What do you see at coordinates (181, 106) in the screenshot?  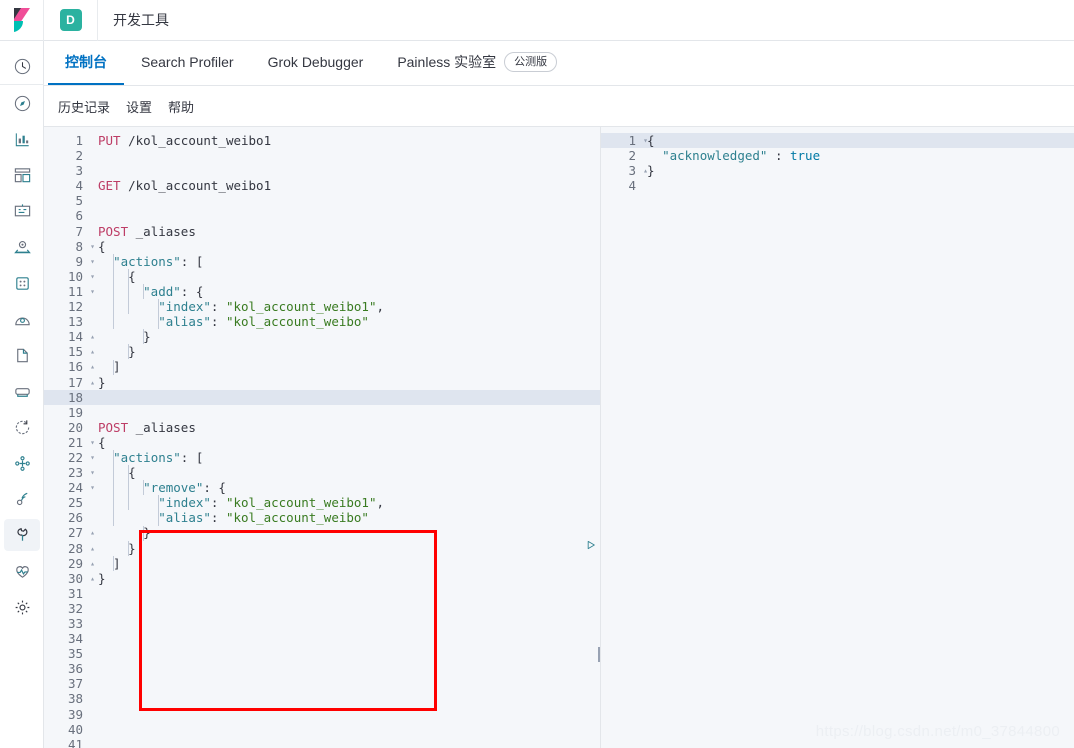 I see `subnav-help: 帮助` at bounding box center [181, 106].